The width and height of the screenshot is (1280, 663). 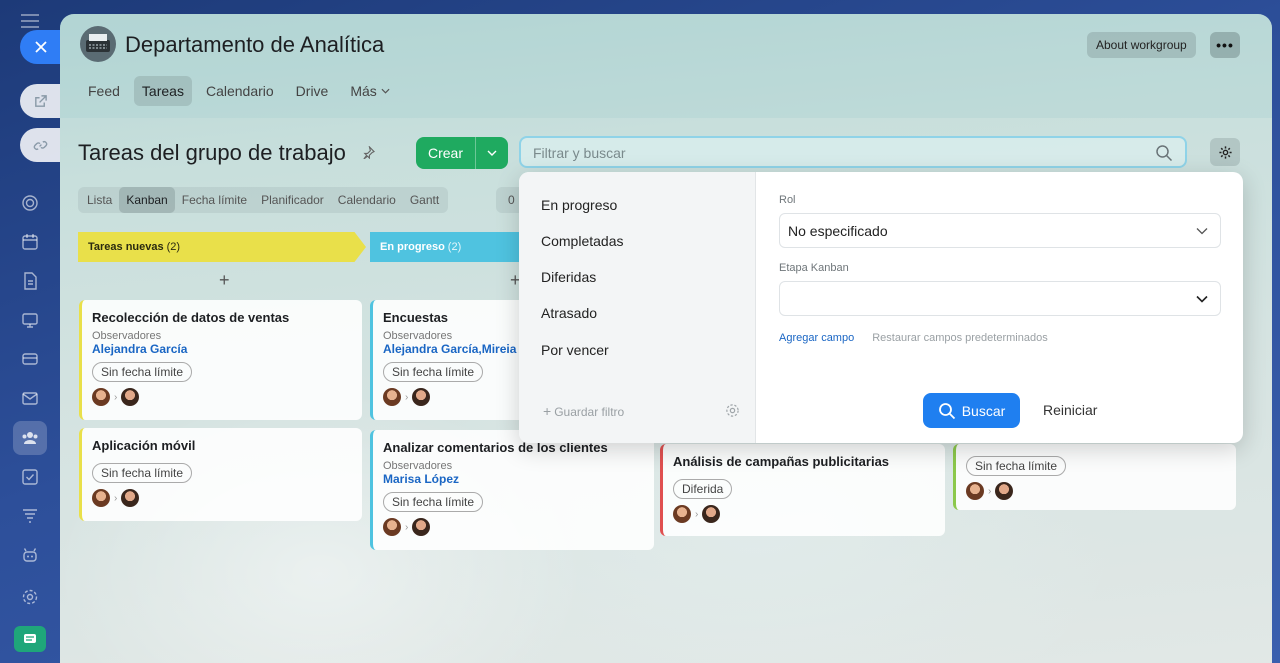 What do you see at coordinates (220, 474) in the screenshot?
I see `task-card: Aplicación móvil Sin fecha límite ›` at bounding box center [220, 474].